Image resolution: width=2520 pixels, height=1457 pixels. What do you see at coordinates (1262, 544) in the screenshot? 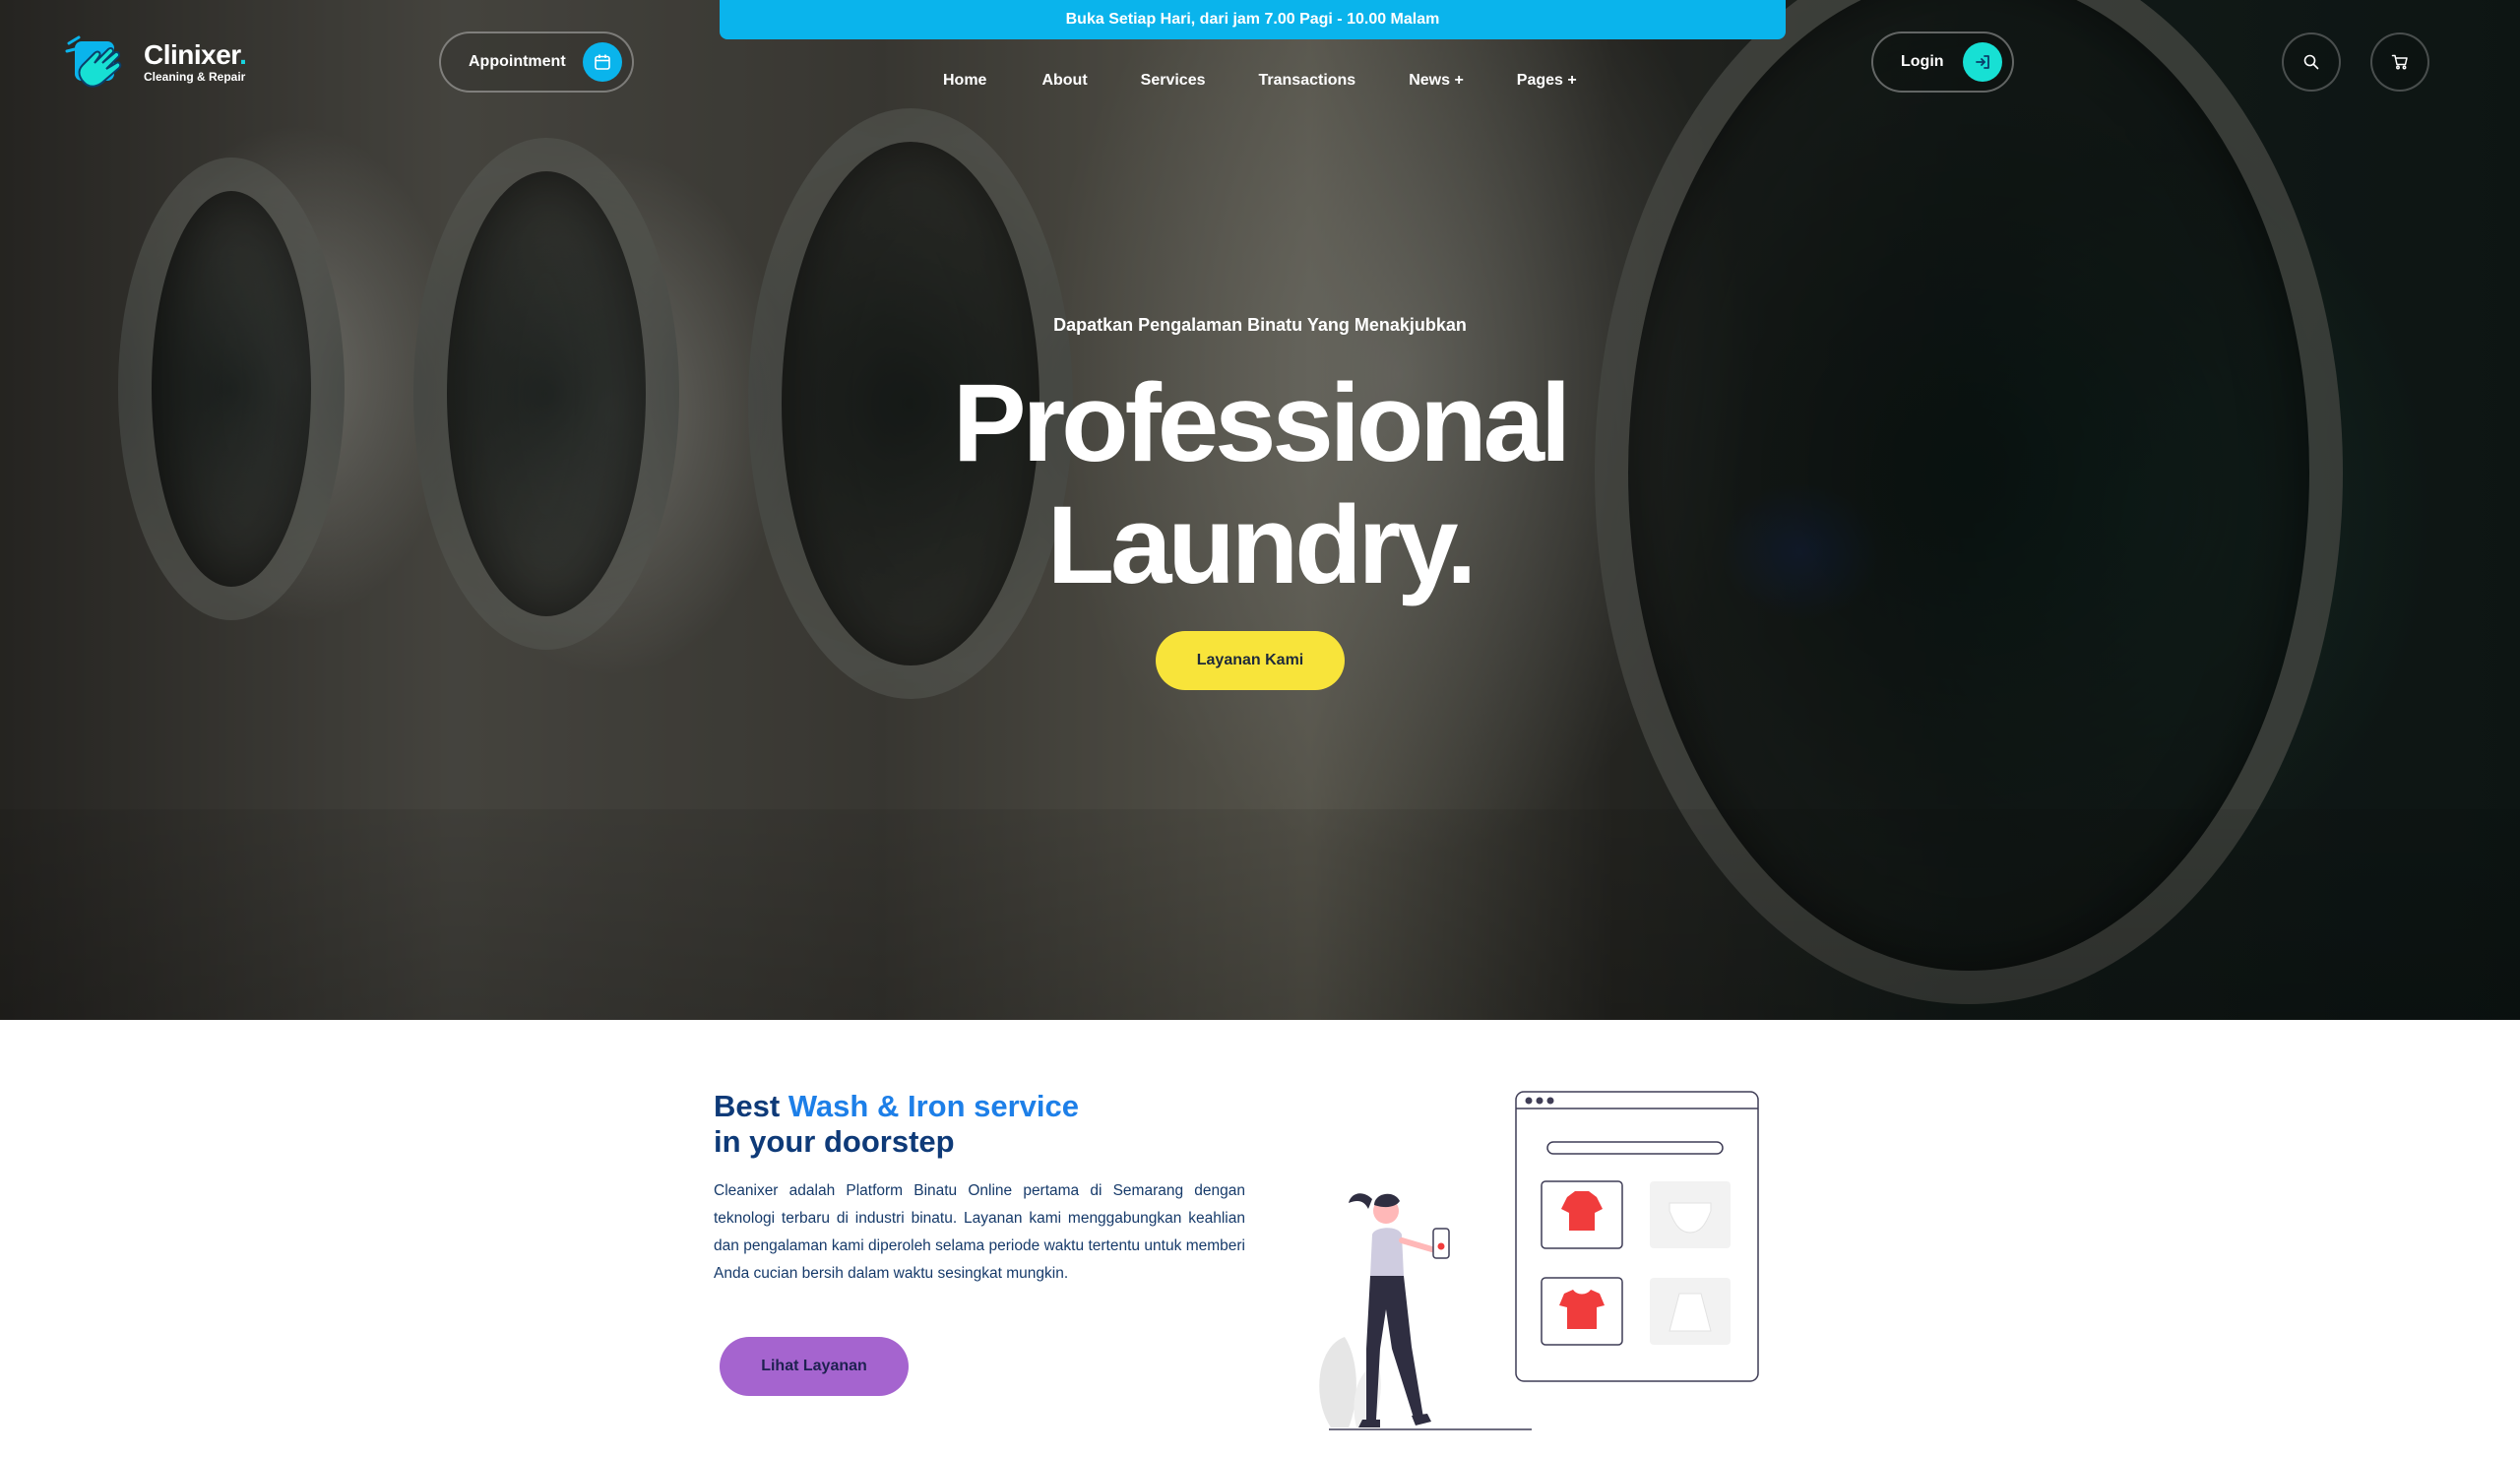
I see `hero-title-line2: Laundry.` at bounding box center [1262, 544].